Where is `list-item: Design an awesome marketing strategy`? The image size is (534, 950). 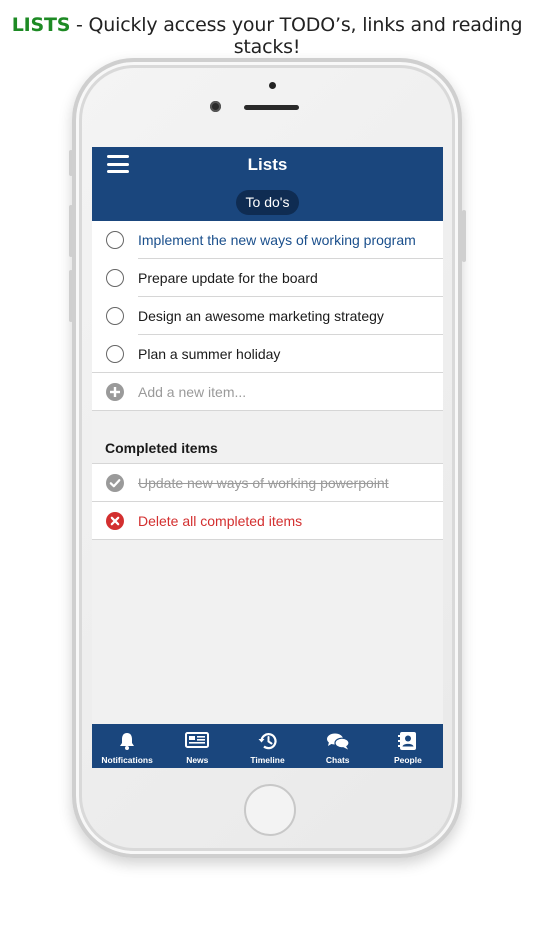
list-item: Design an awesome marketing strategy is located at coordinates (267, 316).